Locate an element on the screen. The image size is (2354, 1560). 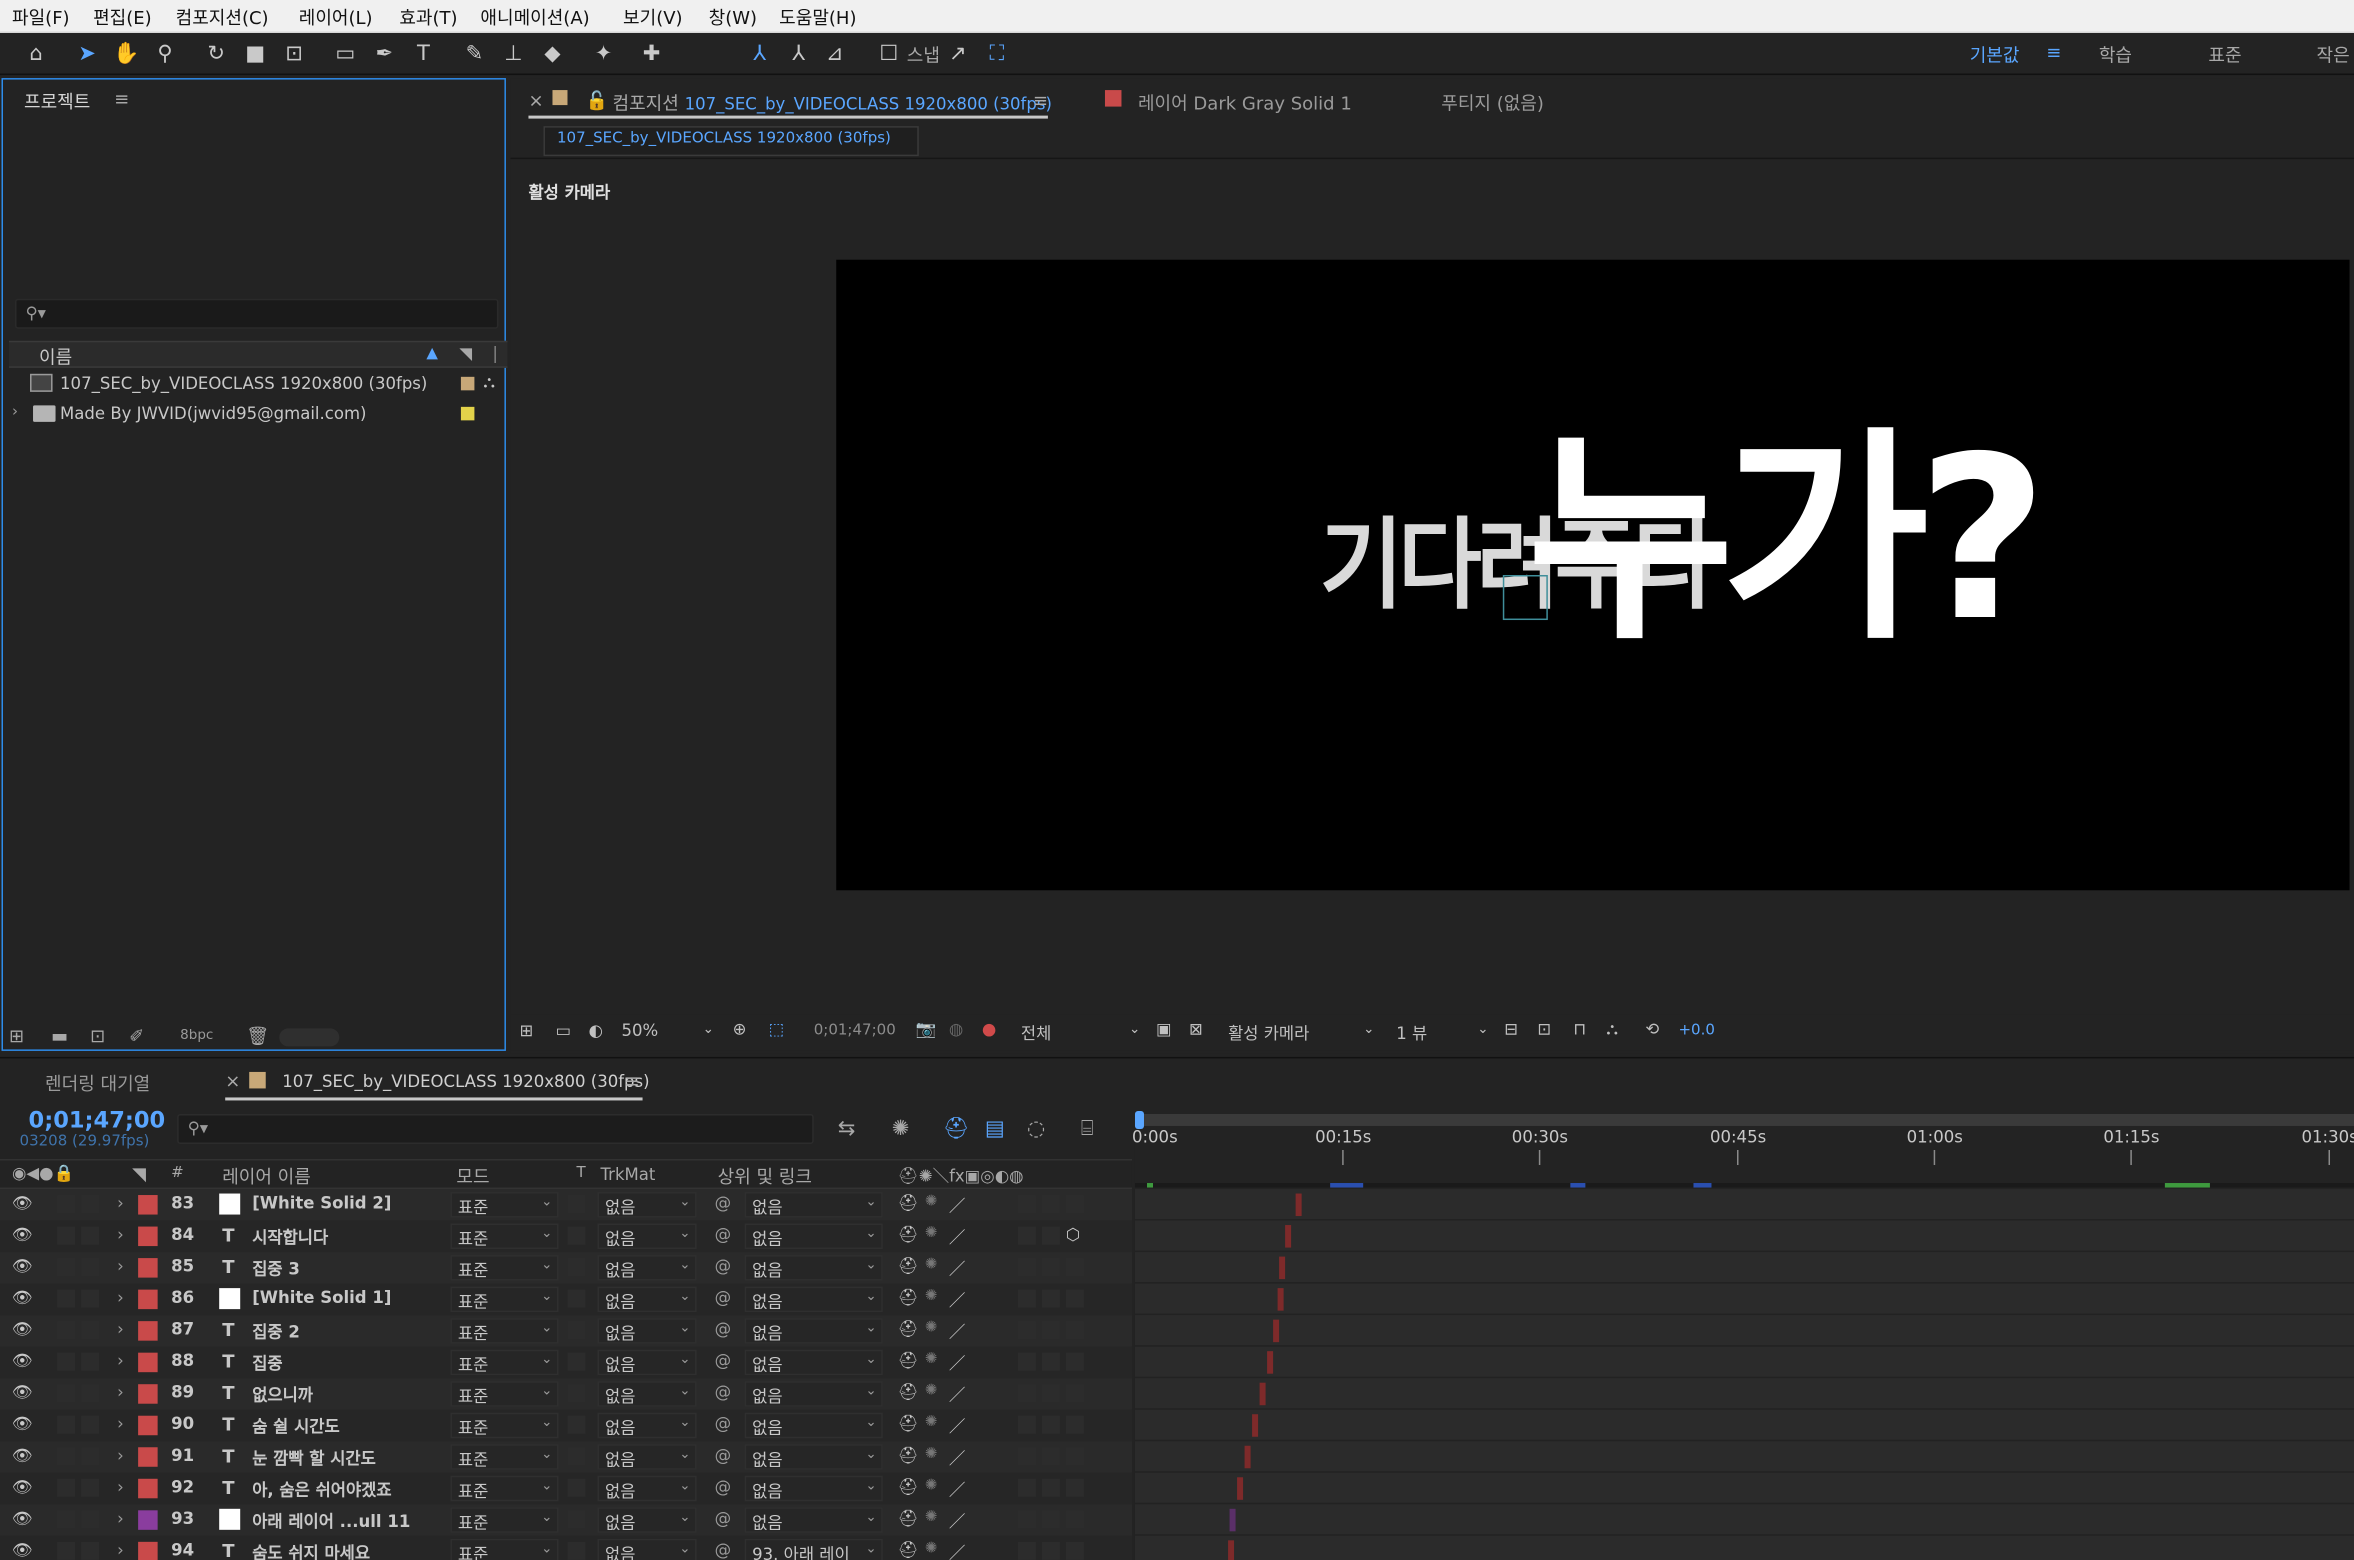
anchor-box is located at coordinates (1525, 597).